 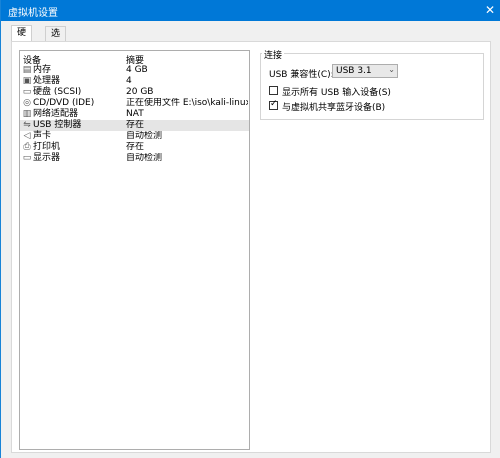 I want to click on device-row-network: ▥ 网络适配器 NAT, so click(x=134, y=114).